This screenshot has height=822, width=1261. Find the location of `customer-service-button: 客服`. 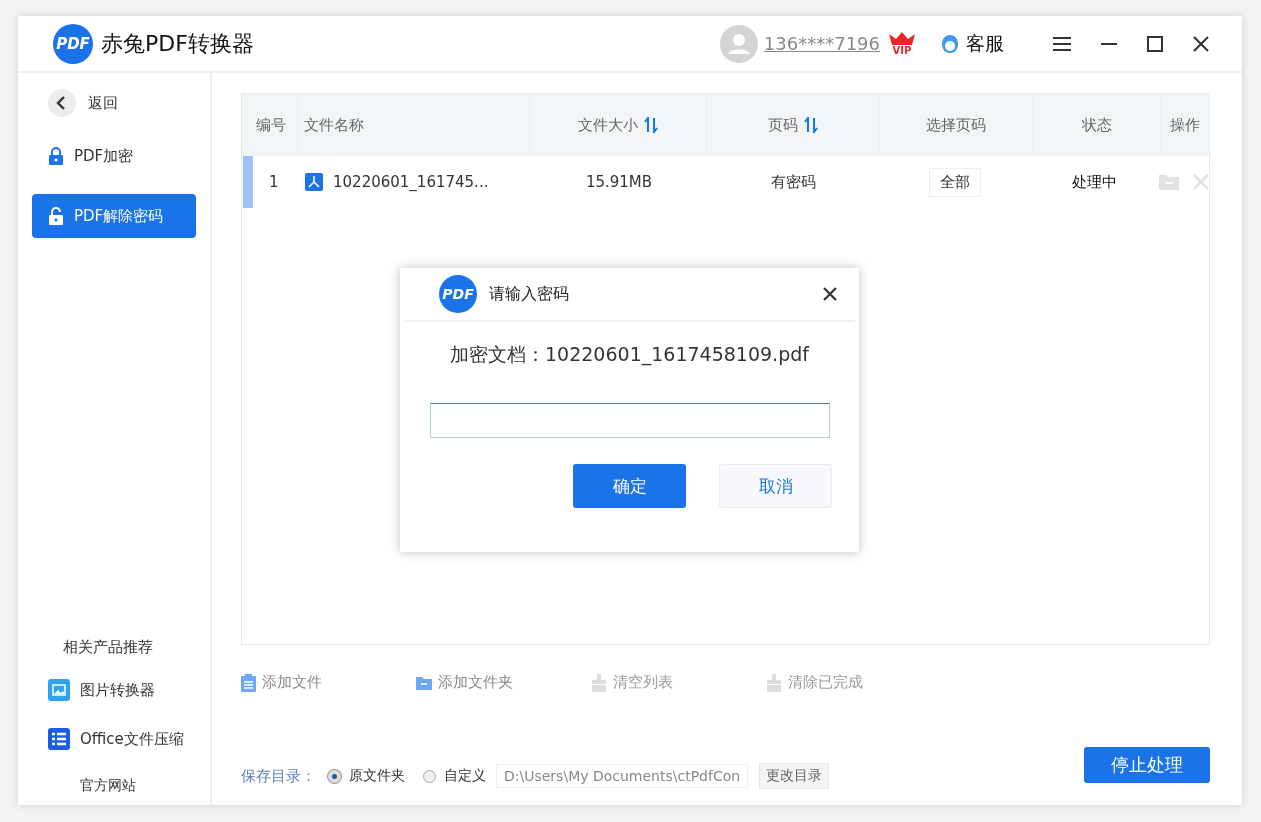

customer-service-button: 客服 is located at coordinates (972, 43).